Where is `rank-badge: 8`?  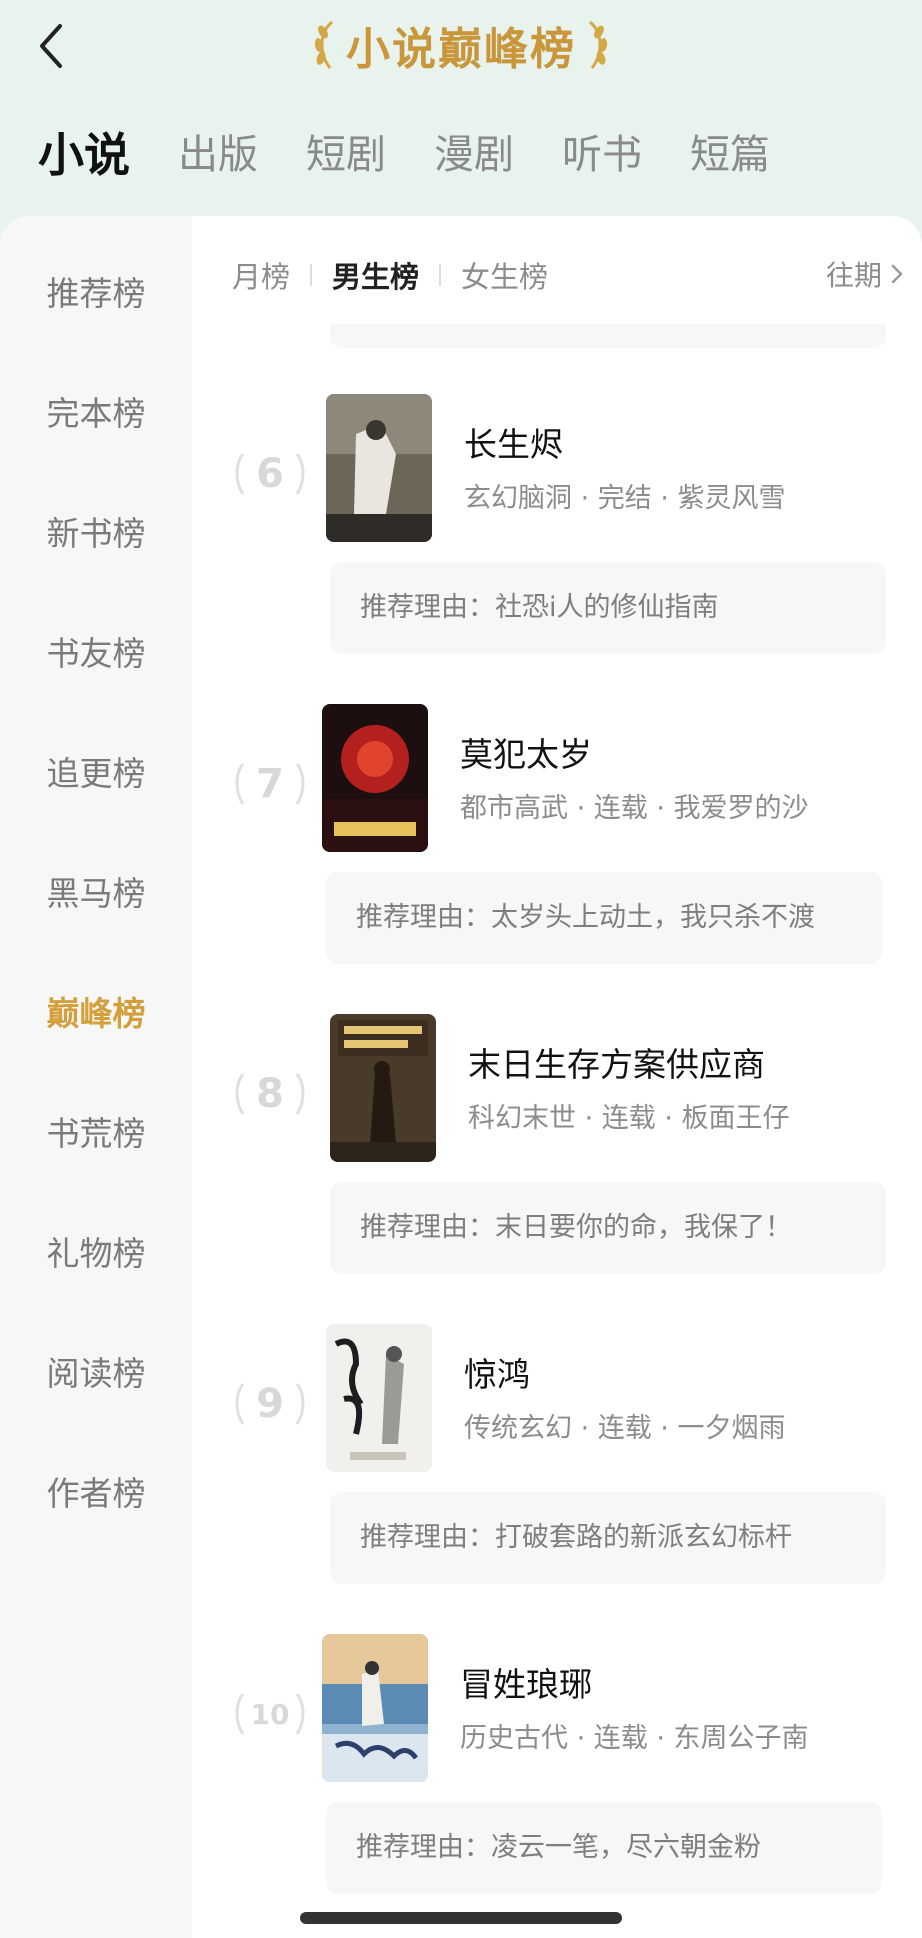 rank-badge: 8 is located at coordinates (270, 1094).